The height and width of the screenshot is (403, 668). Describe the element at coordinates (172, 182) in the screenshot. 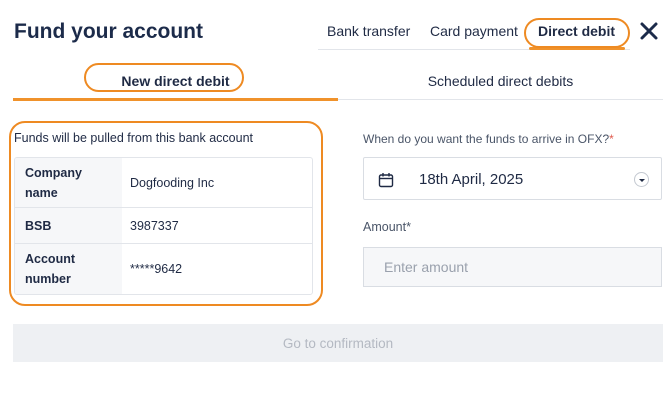

I see `company-name-value: Dogfooding Inc` at that location.